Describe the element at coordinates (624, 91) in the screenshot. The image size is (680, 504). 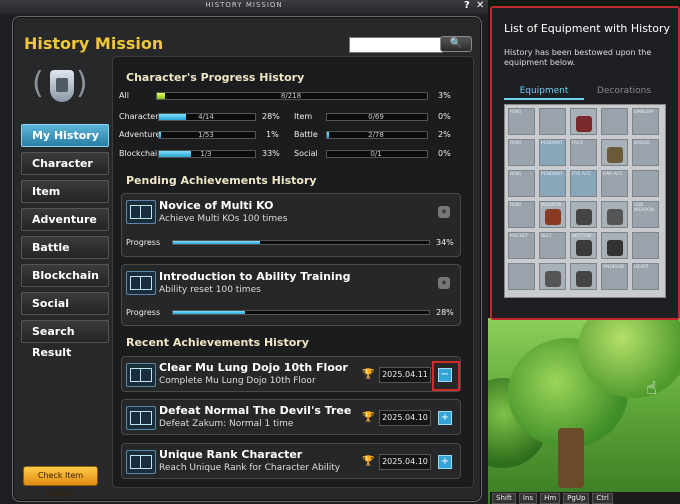
I see `tab-decorations: Decorations` at that location.